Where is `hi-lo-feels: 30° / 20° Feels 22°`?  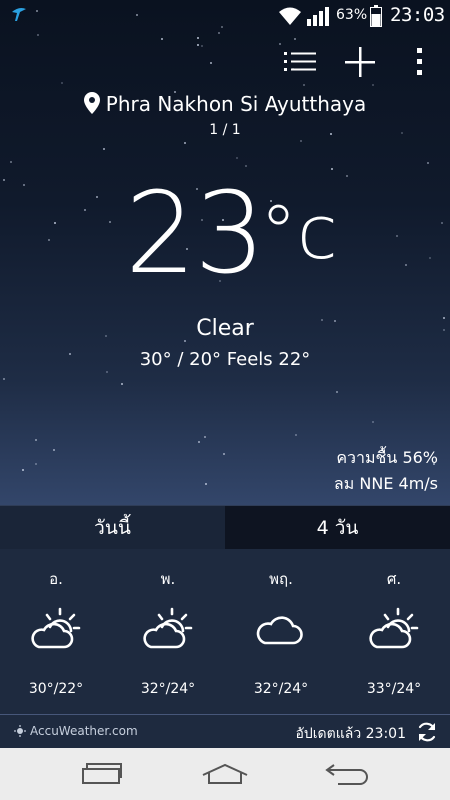 hi-lo-feels: 30° / 20° Feels 22° is located at coordinates (225, 359).